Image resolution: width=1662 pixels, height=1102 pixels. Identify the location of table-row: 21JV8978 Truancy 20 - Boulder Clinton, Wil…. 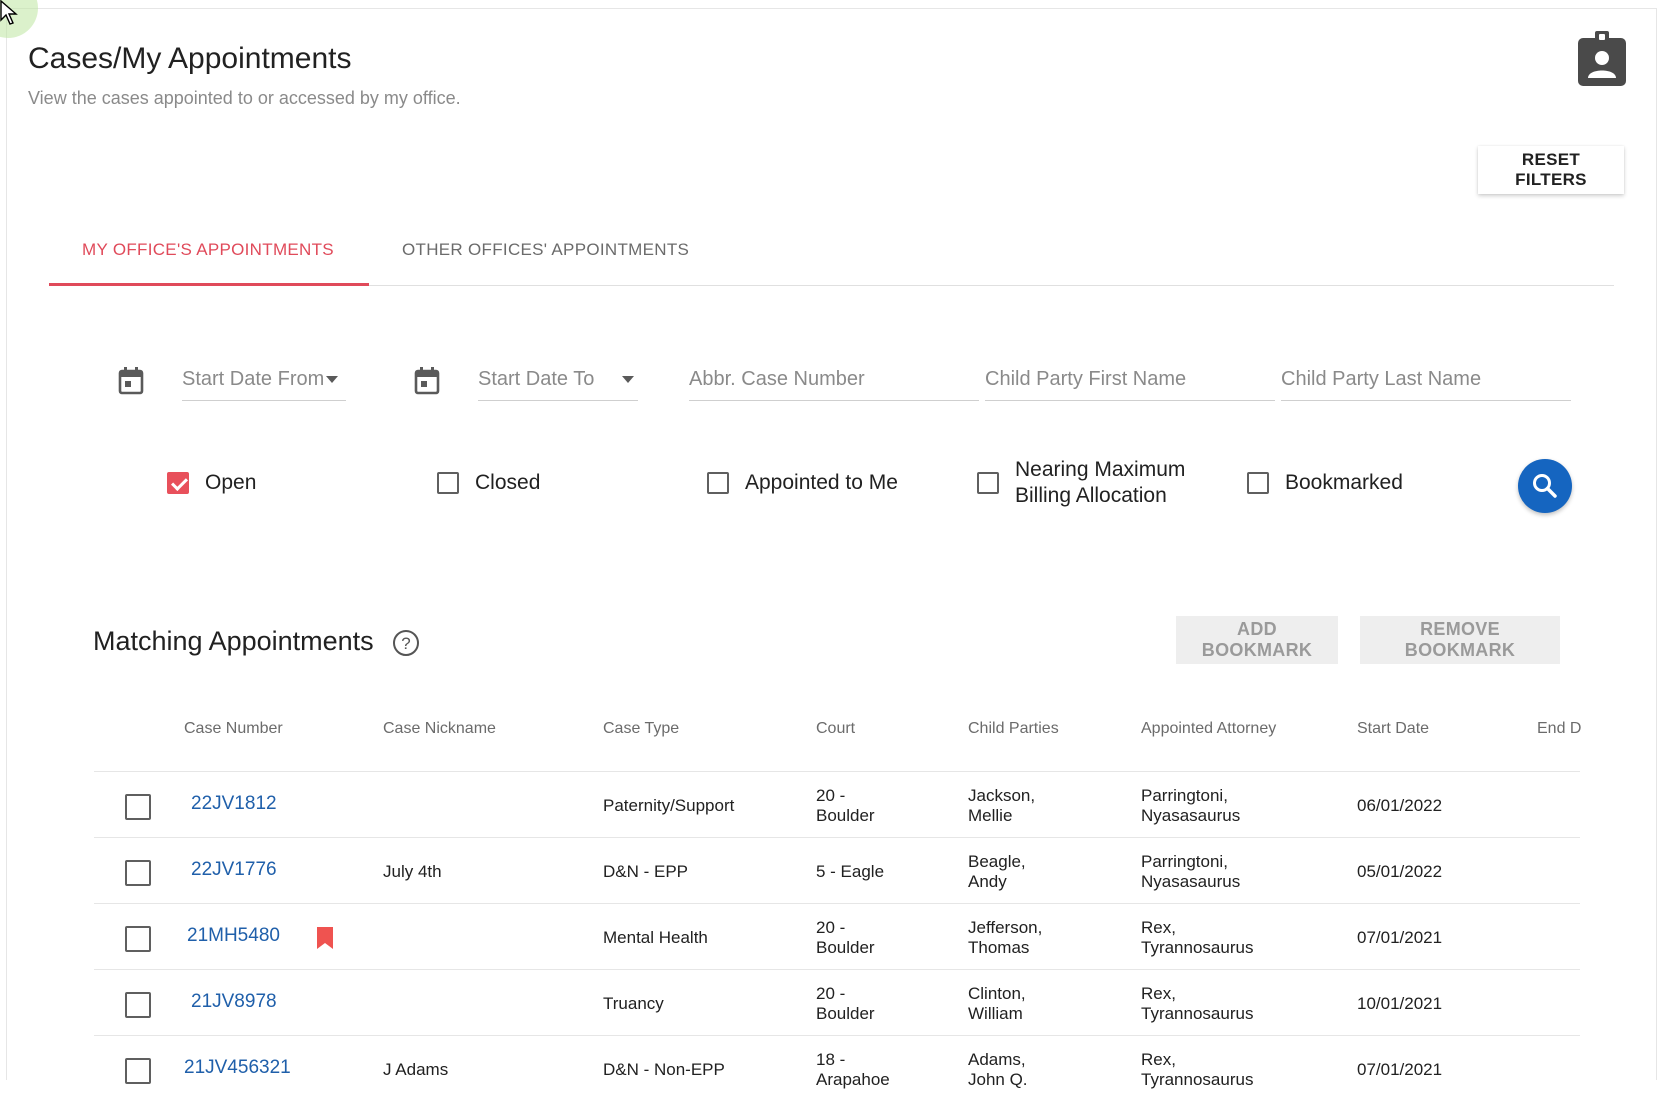
(831, 1003).